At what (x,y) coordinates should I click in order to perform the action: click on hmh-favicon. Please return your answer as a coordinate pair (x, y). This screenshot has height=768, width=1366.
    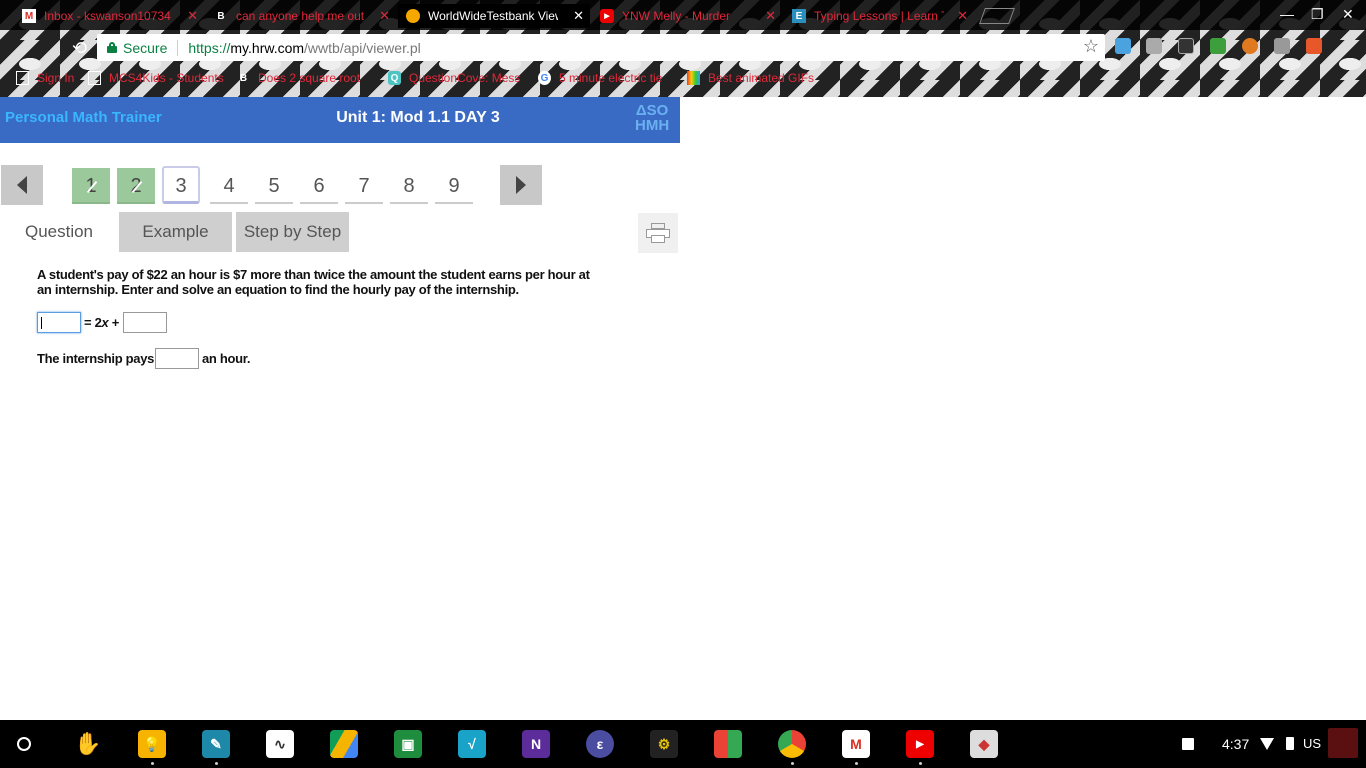
    Looking at the image, I should click on (413, 16).